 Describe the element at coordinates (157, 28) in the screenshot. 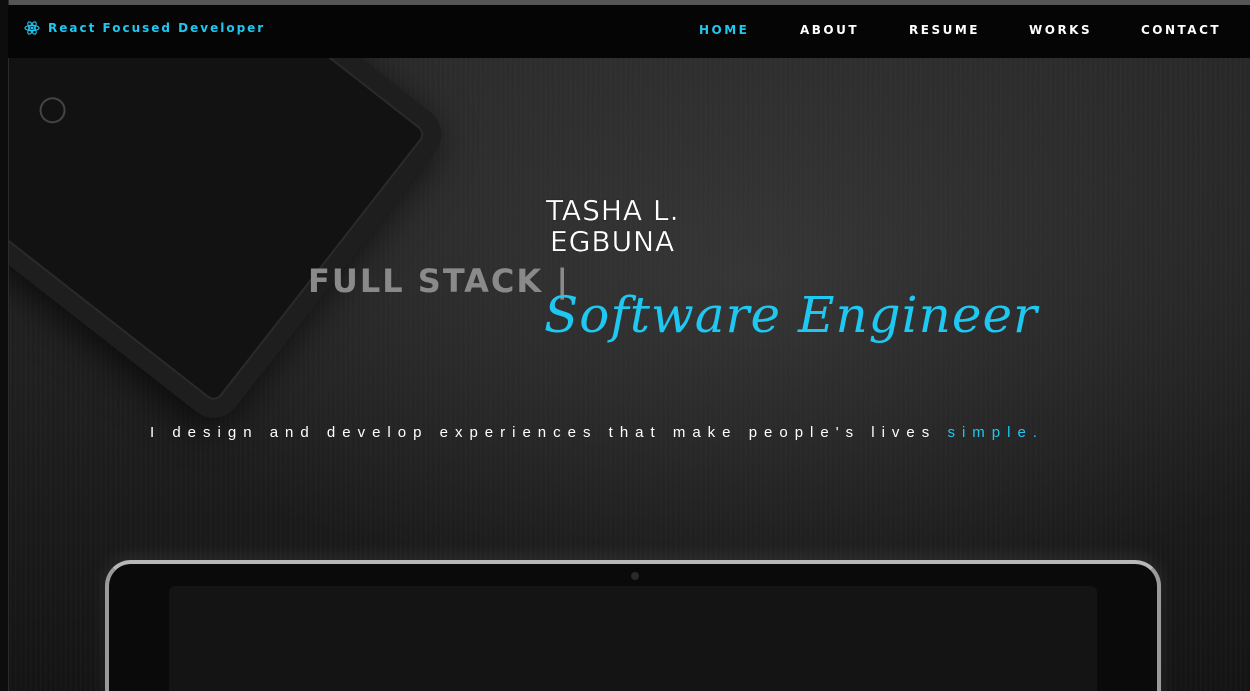

I see `brand-text: React Focused Developer` at that location.